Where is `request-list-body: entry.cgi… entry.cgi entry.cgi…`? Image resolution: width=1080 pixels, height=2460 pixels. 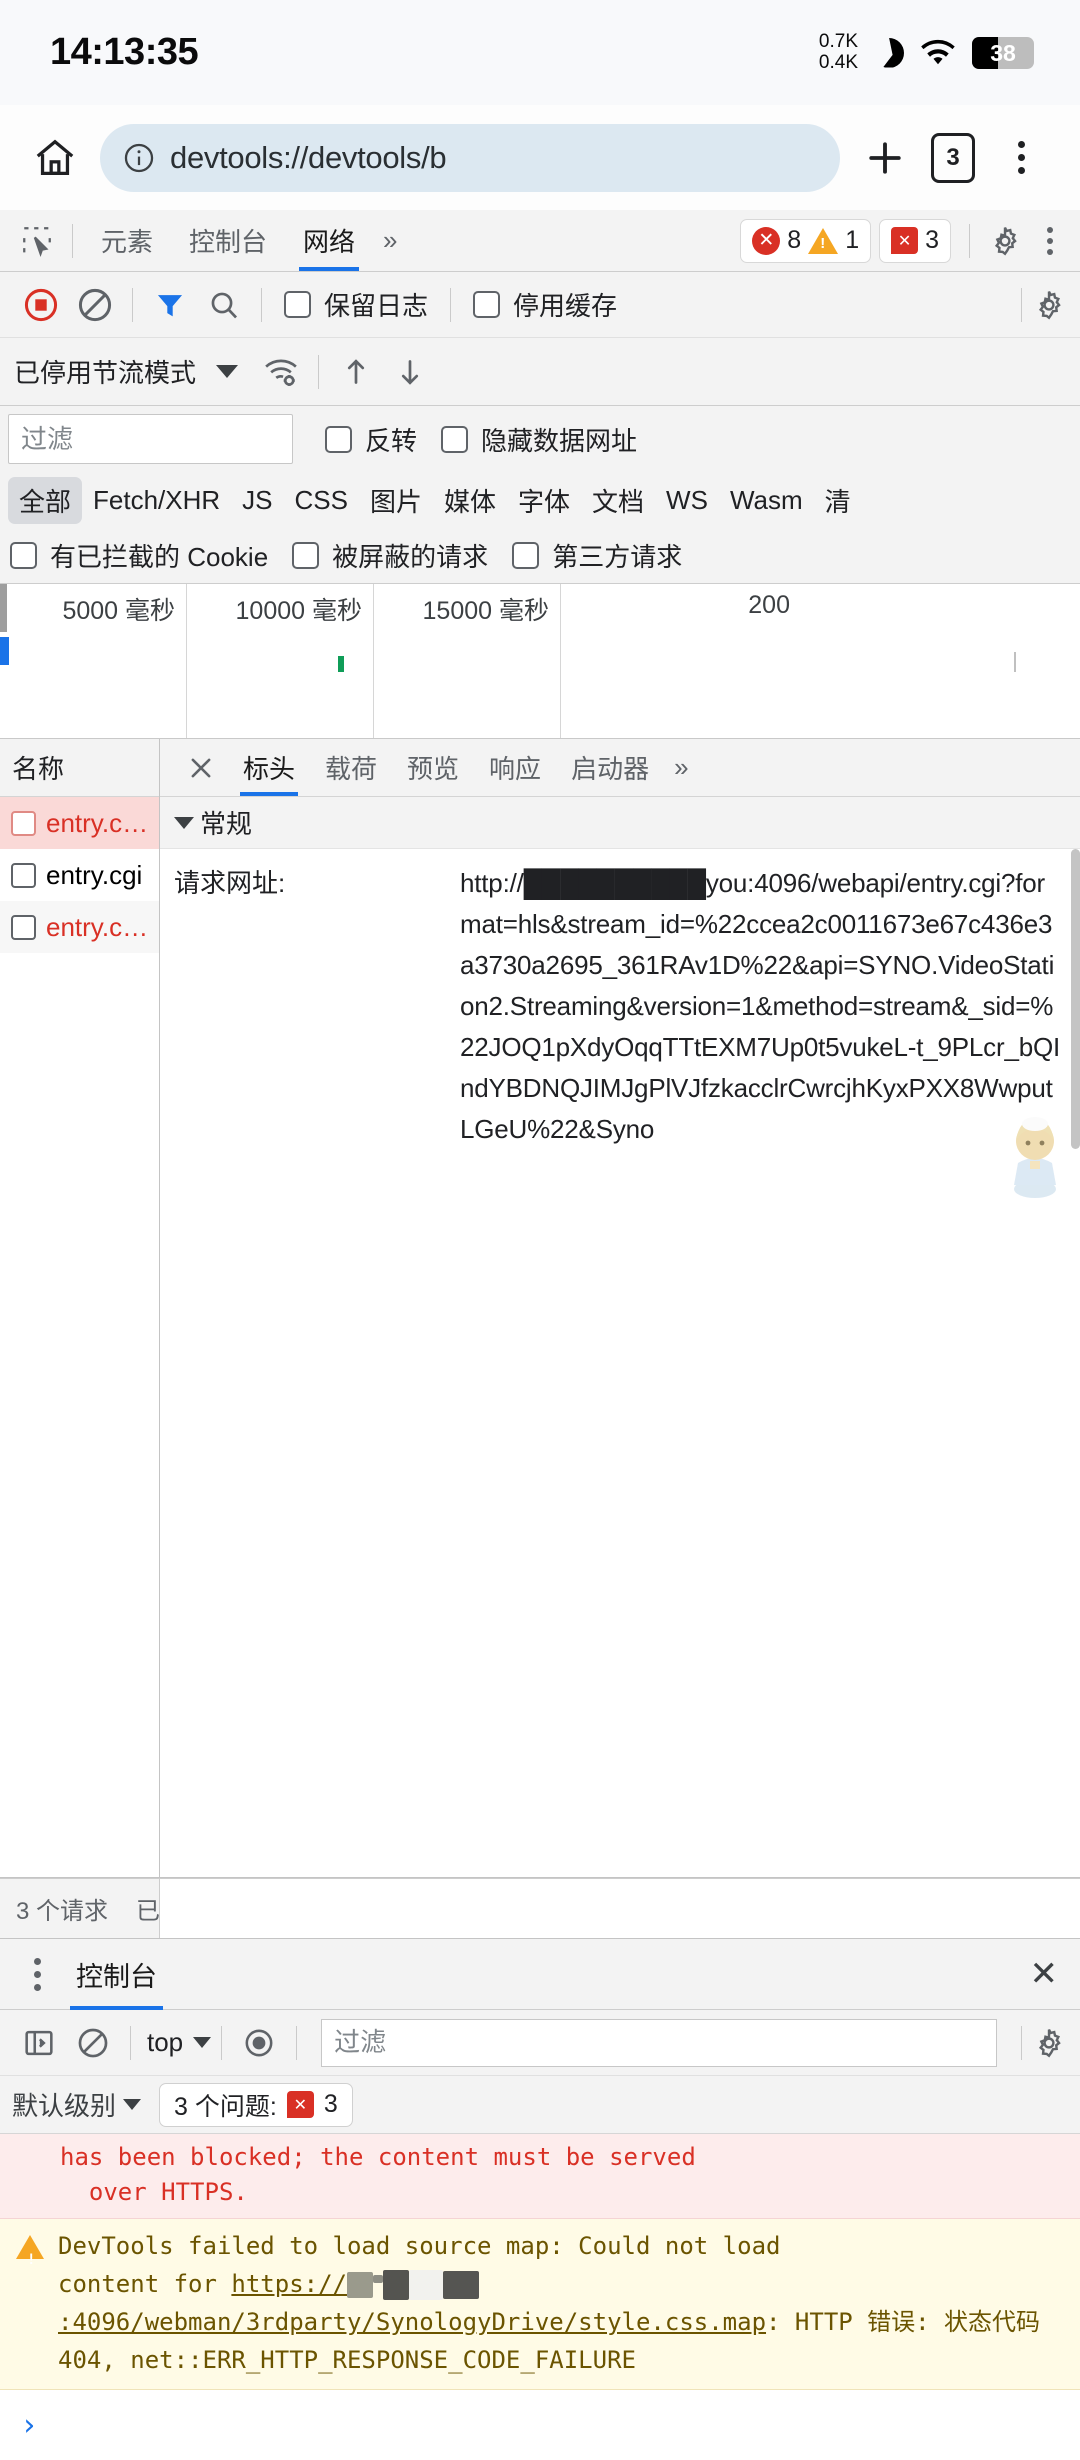
request-list-body: entry.cgi… entry.cgi entry.cgi… is located at coordinates (79, 1337).